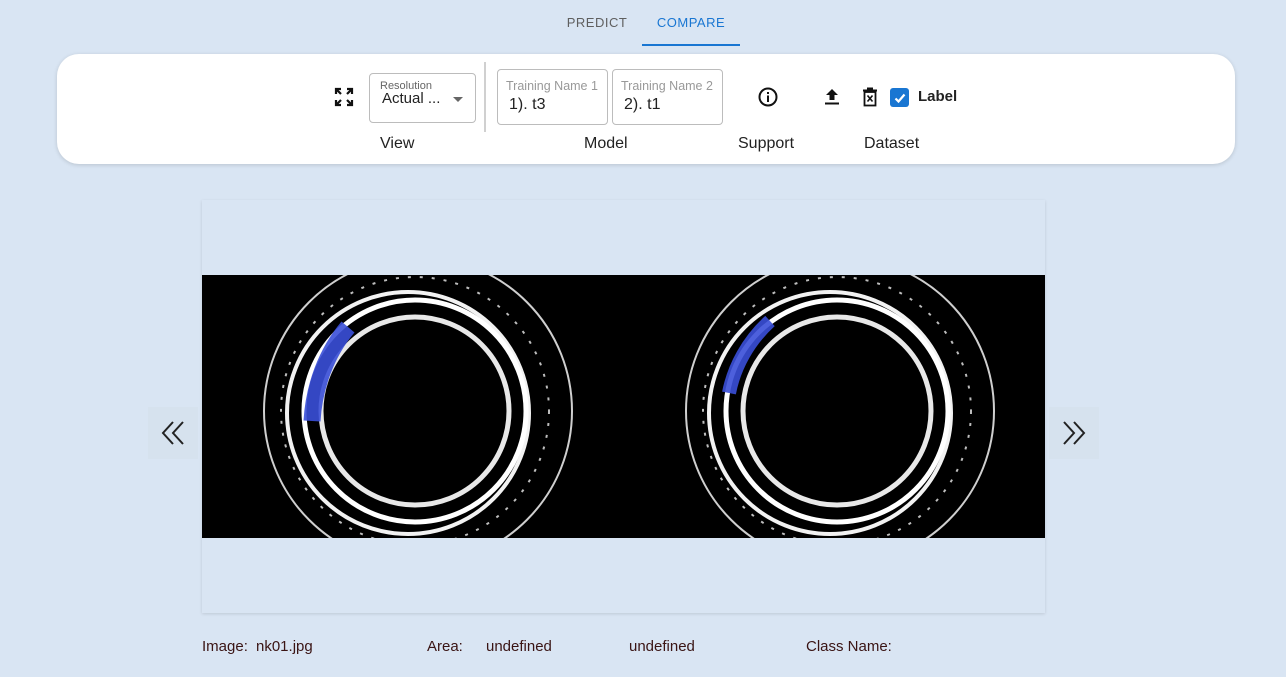  I want to click on next-image-button, so click(1074, 433).